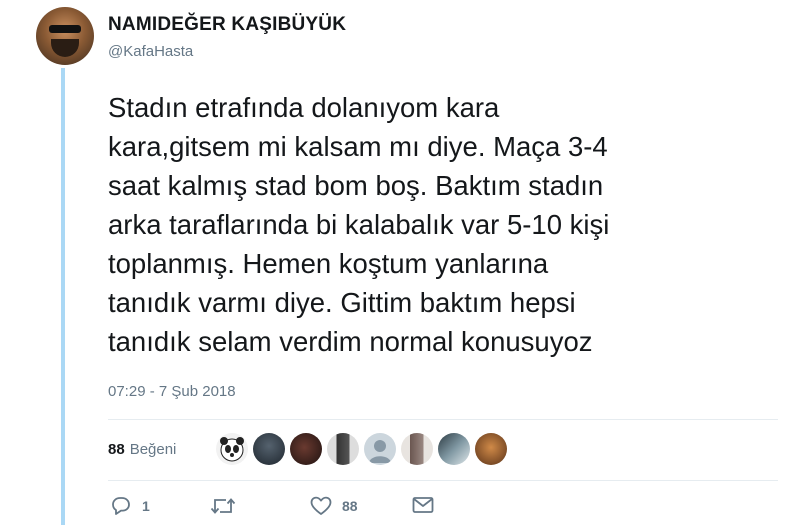 This screenshot has width=787, height=525. I want to click on avatar-glasses, so click(65, 29).